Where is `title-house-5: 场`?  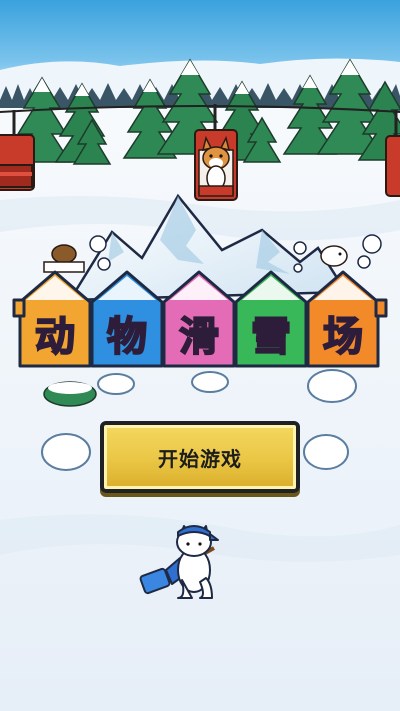 title-house-5: 场 is located at coordinates (343, 326).